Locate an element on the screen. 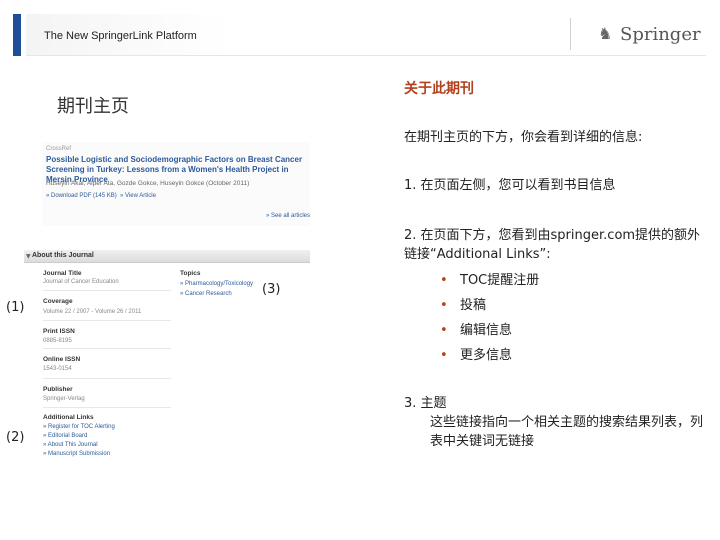  header-title: The New SpringerLink Platform is located at coordinates (120, 36).